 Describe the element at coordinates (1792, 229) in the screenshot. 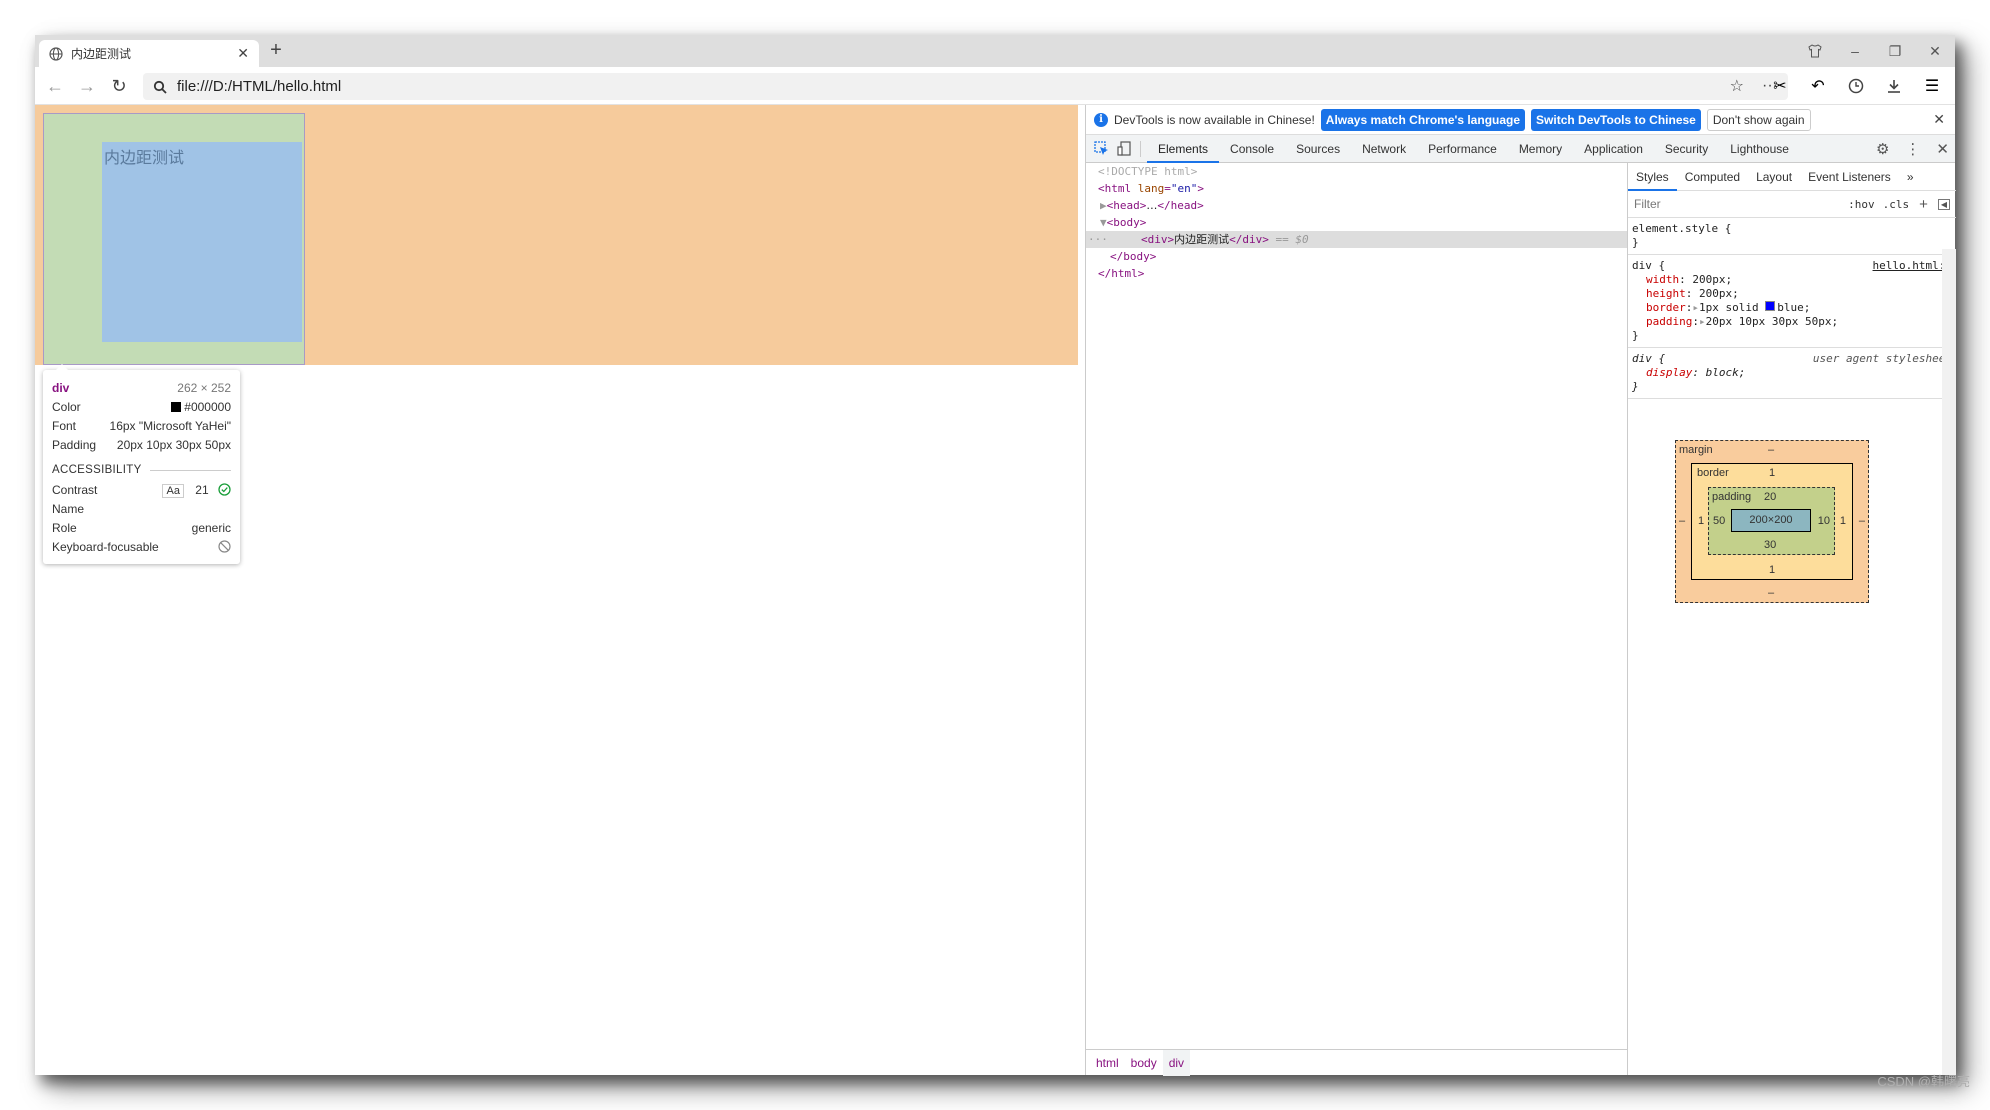

I see `element-style-selector: element.style {` at that location.